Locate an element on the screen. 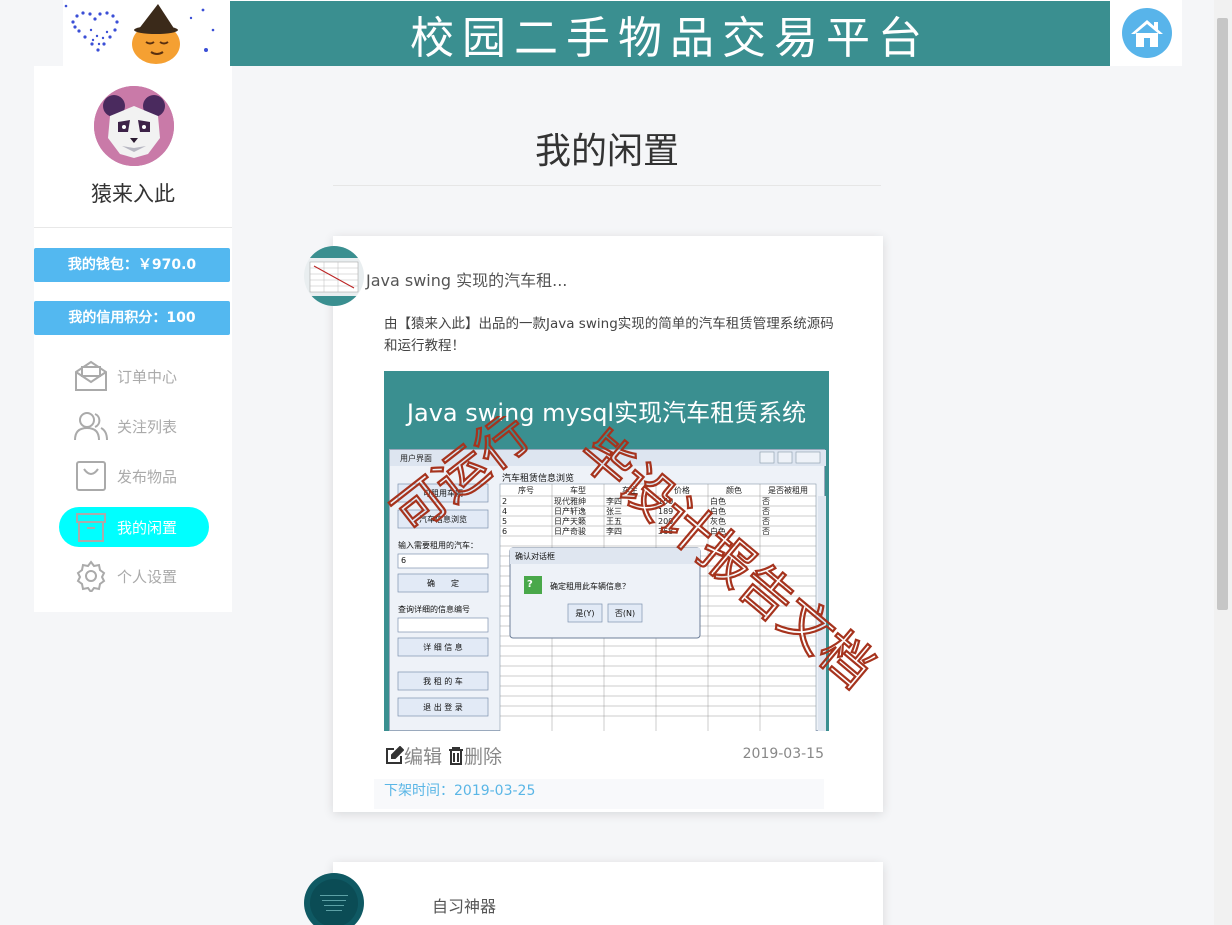 The width and height of the screenshot is (1232, 925). menu-item-my-idle: 我的闲置 is located at coordinates (134, 527).